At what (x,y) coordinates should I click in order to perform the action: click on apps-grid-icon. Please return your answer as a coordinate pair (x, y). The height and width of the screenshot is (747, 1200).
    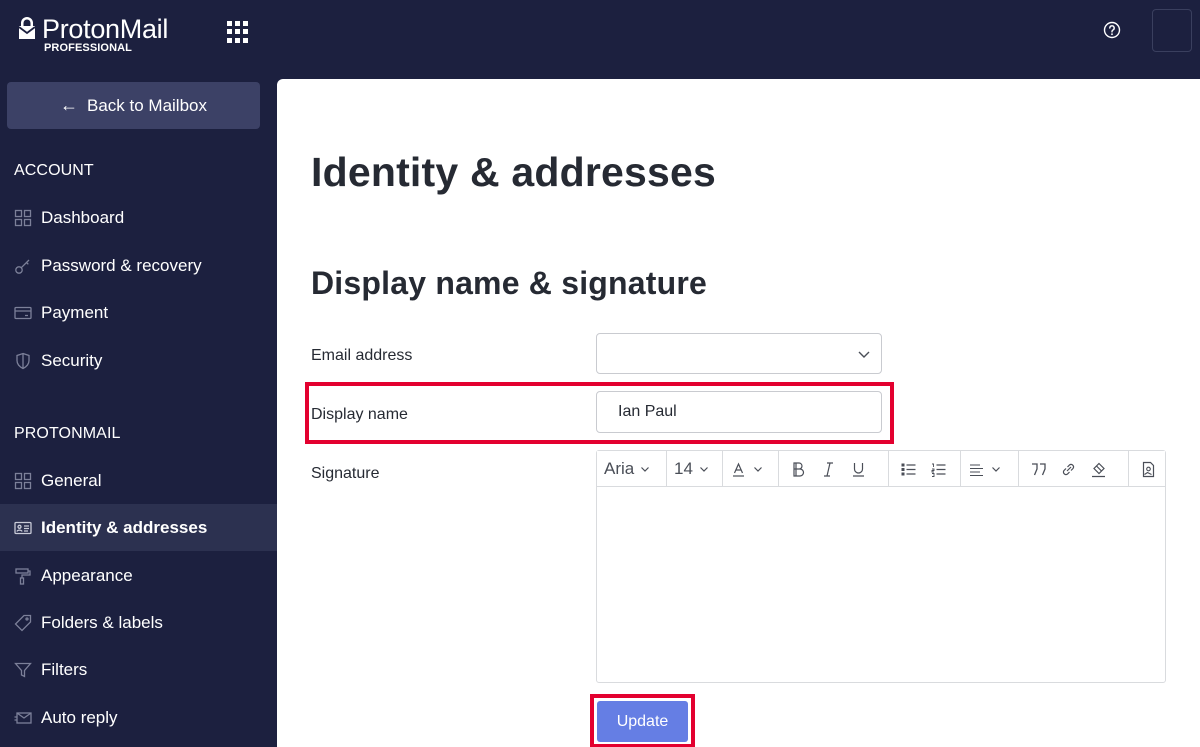
    Looking at the image, I should click on (238, 32).